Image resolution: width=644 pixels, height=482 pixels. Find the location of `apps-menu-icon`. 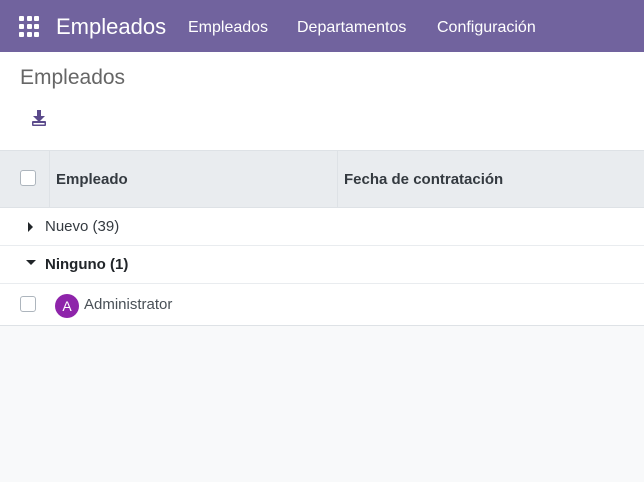

apps-menu-icon is located at coordinates (30, 27).